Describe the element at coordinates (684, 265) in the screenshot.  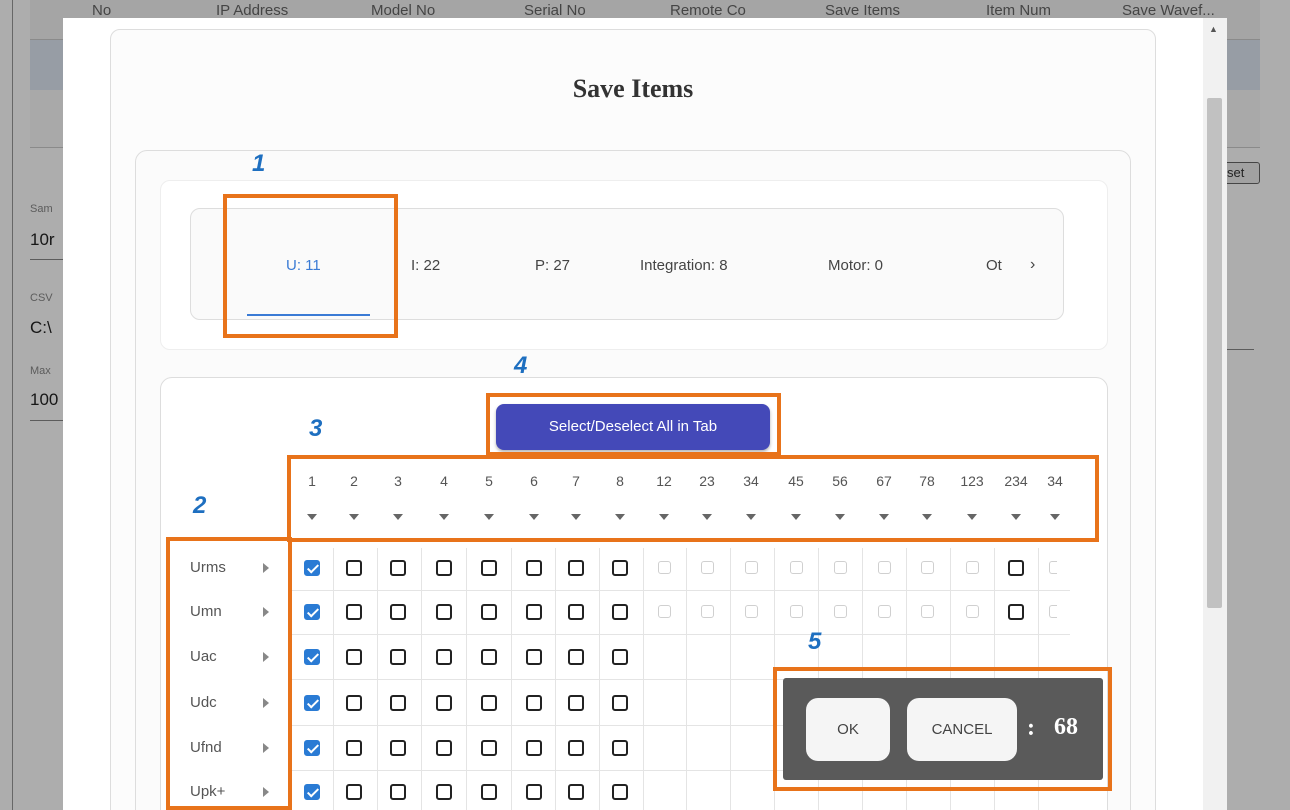
I see `tab-integration: Integration: 8` at that location.